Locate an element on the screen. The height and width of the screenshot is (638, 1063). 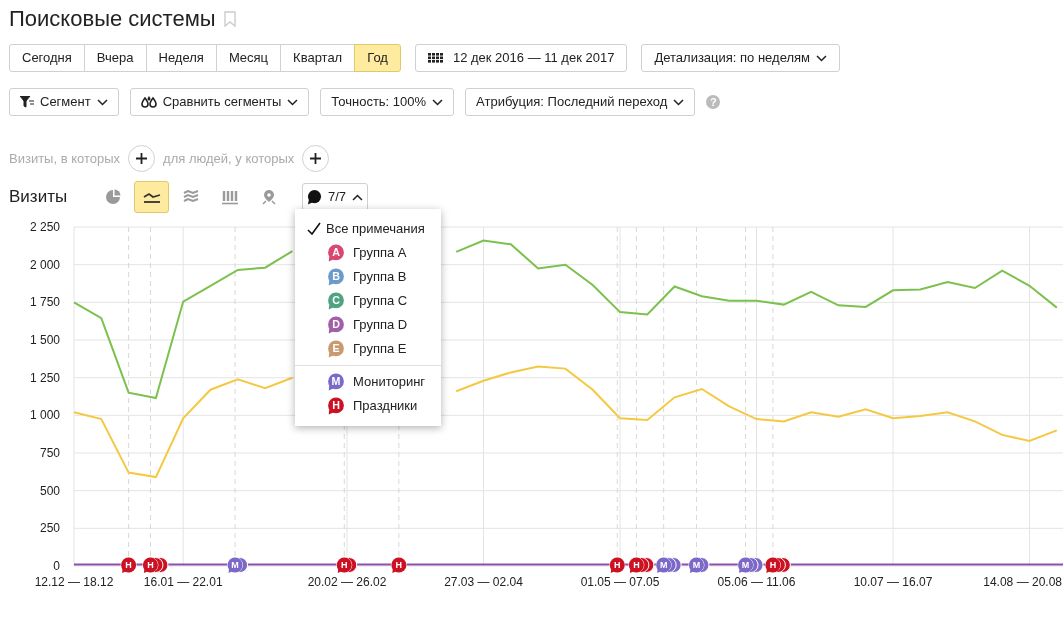
note-marker-icon: A is located at coordinates (336, 253).